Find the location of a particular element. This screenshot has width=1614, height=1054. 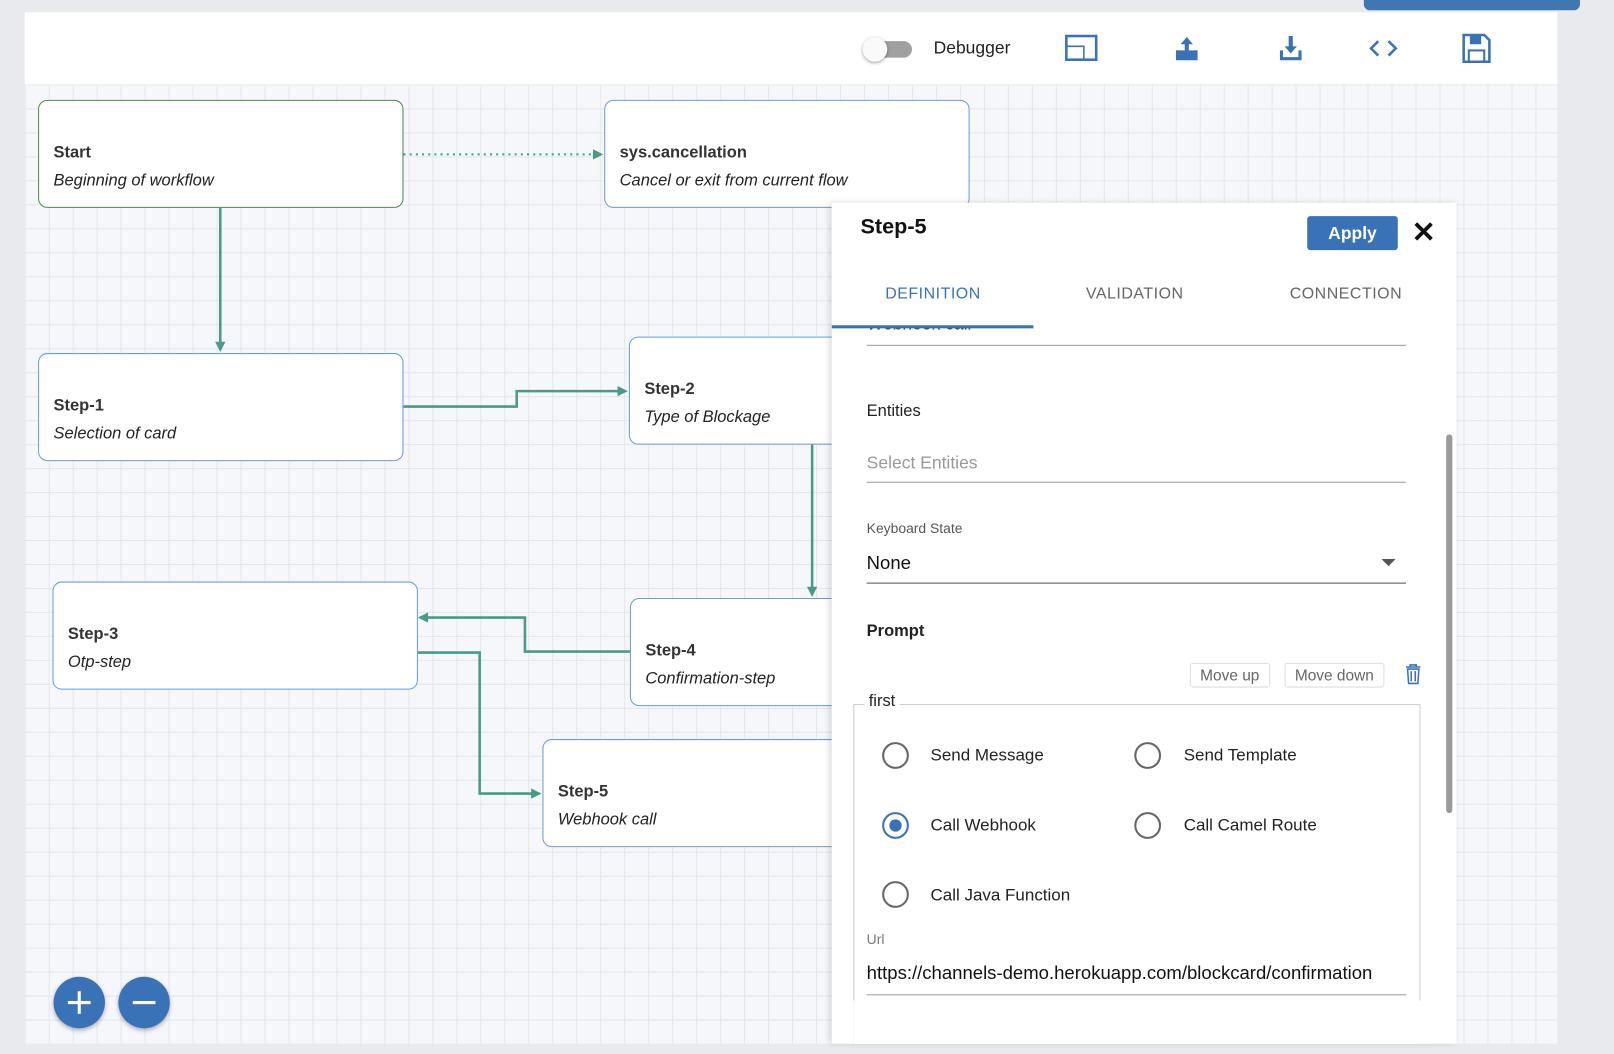

close-button: ✕ is located at coordinates (1423, 232).